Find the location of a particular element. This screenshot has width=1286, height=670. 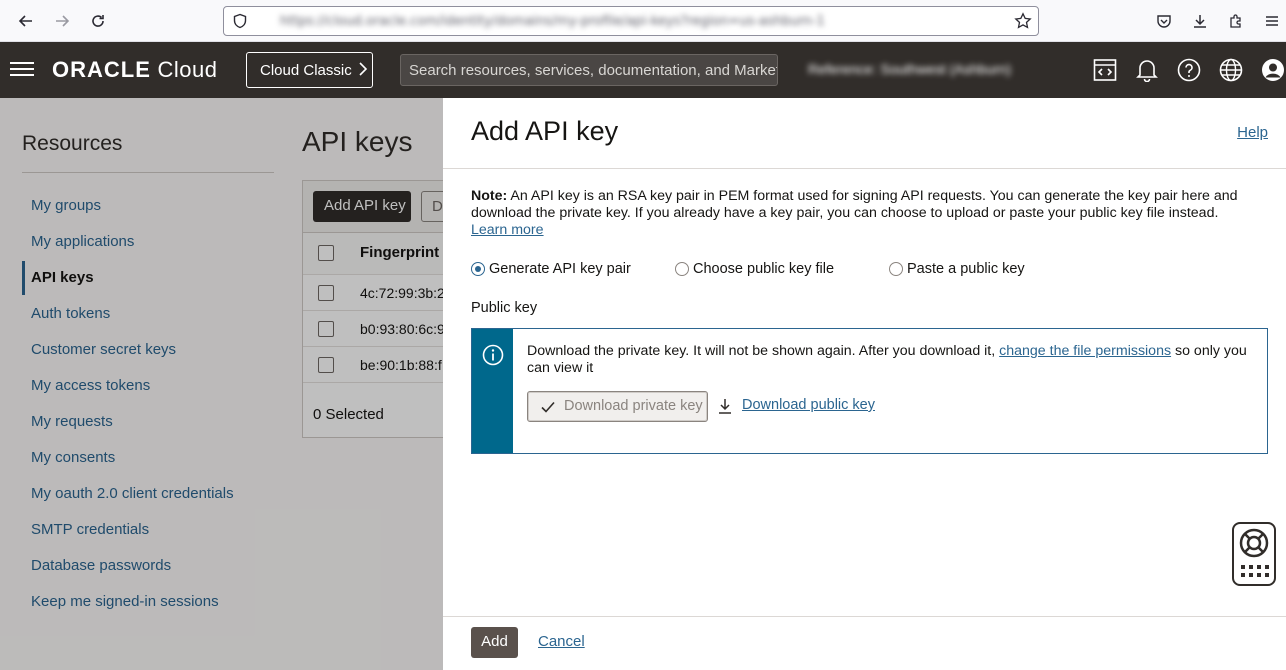

download-public-key-link: Download public key is located at coordinates (808, 405).